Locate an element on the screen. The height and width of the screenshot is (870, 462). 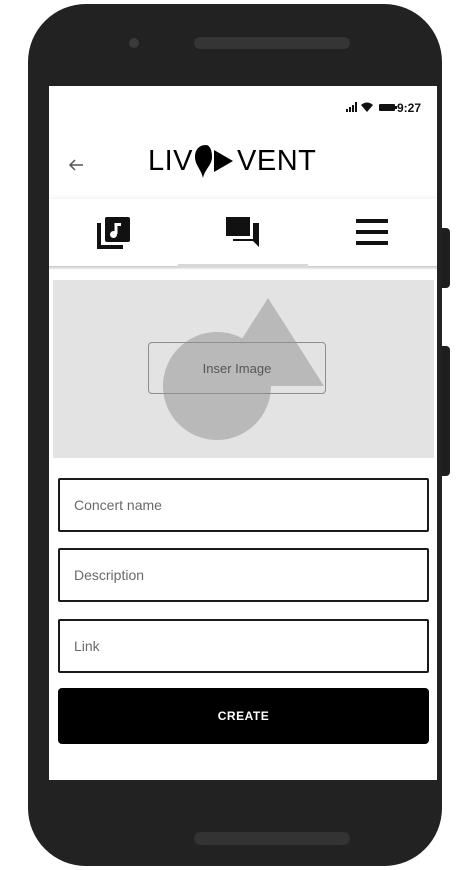
description-input is located at coordinates (243, 575).